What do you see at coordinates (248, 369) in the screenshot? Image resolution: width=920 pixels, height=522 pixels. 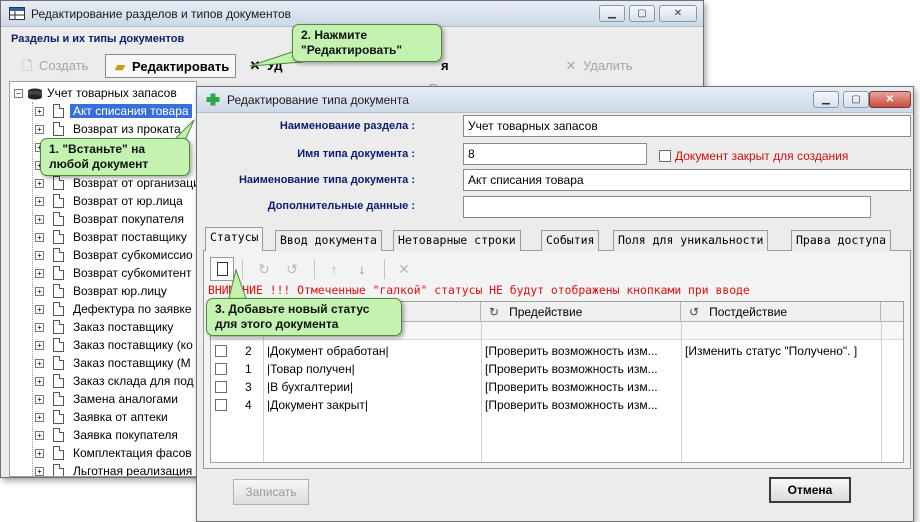 I see `status-number: 1` at bounding box center [248, 369].